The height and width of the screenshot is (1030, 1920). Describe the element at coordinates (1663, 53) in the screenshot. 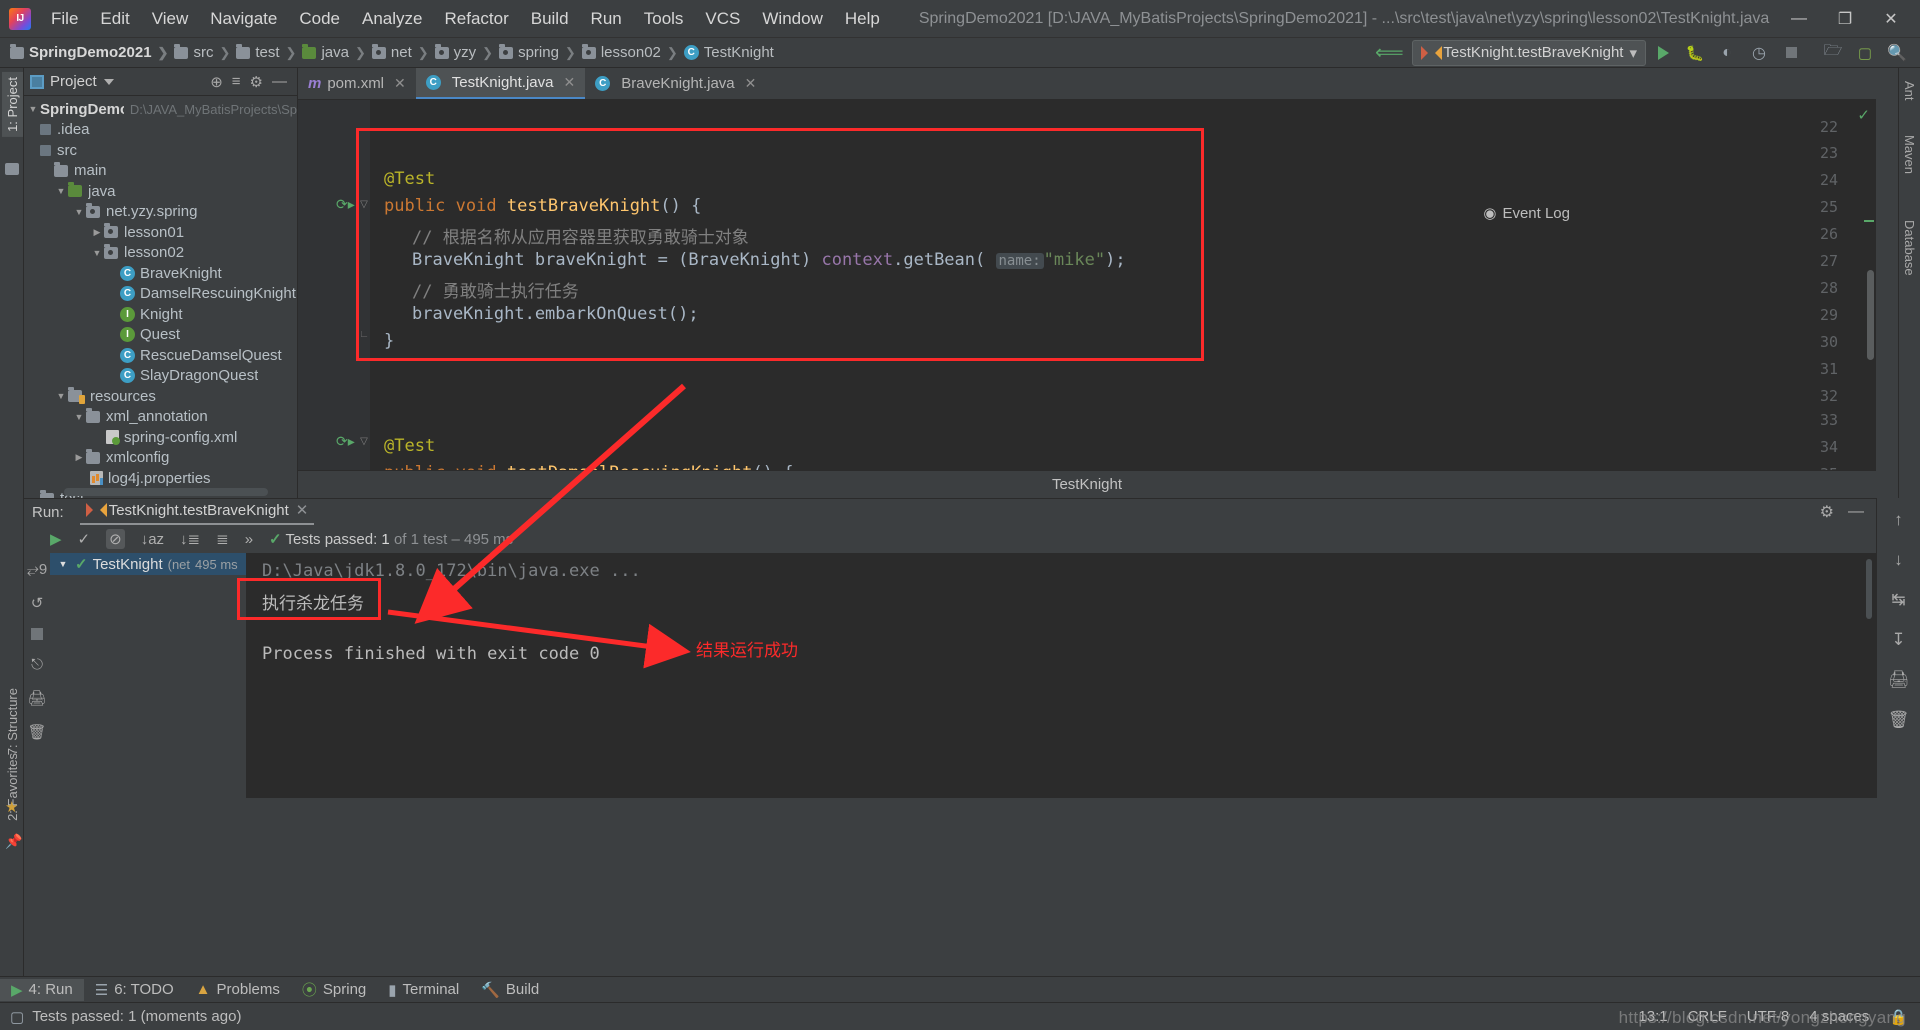

I see `run-button` at that location.